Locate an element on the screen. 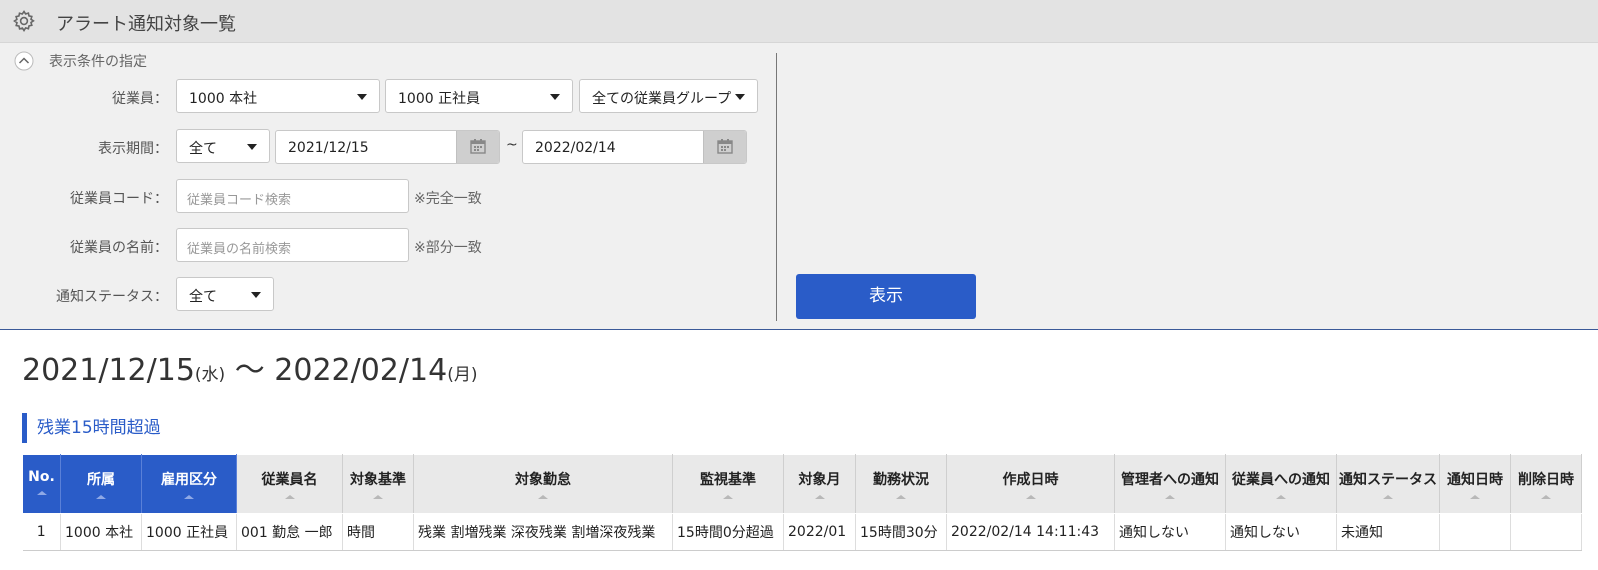 This screenshot has height=570, width=1598. cell-target-attendance: 残業 割増残業 深夜残業 割増深夜残業 is located at coordinates (543, 532).